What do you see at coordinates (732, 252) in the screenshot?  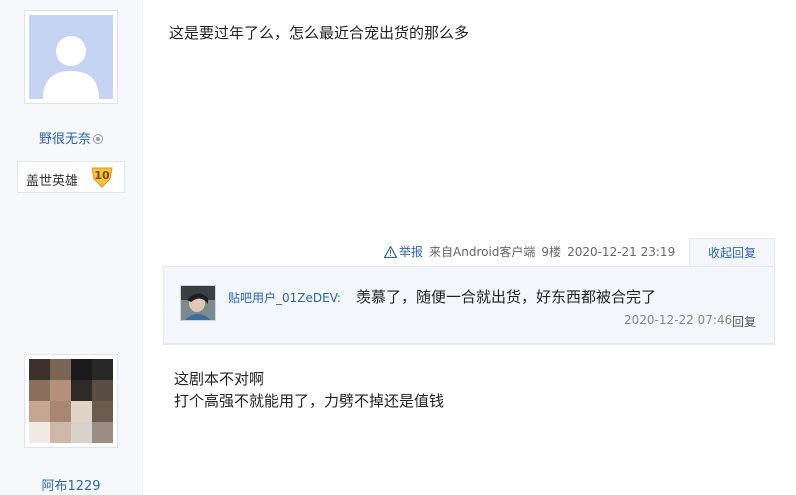 I see `collapse-reply-button: 收起回复` at bounding box center [732, 252].